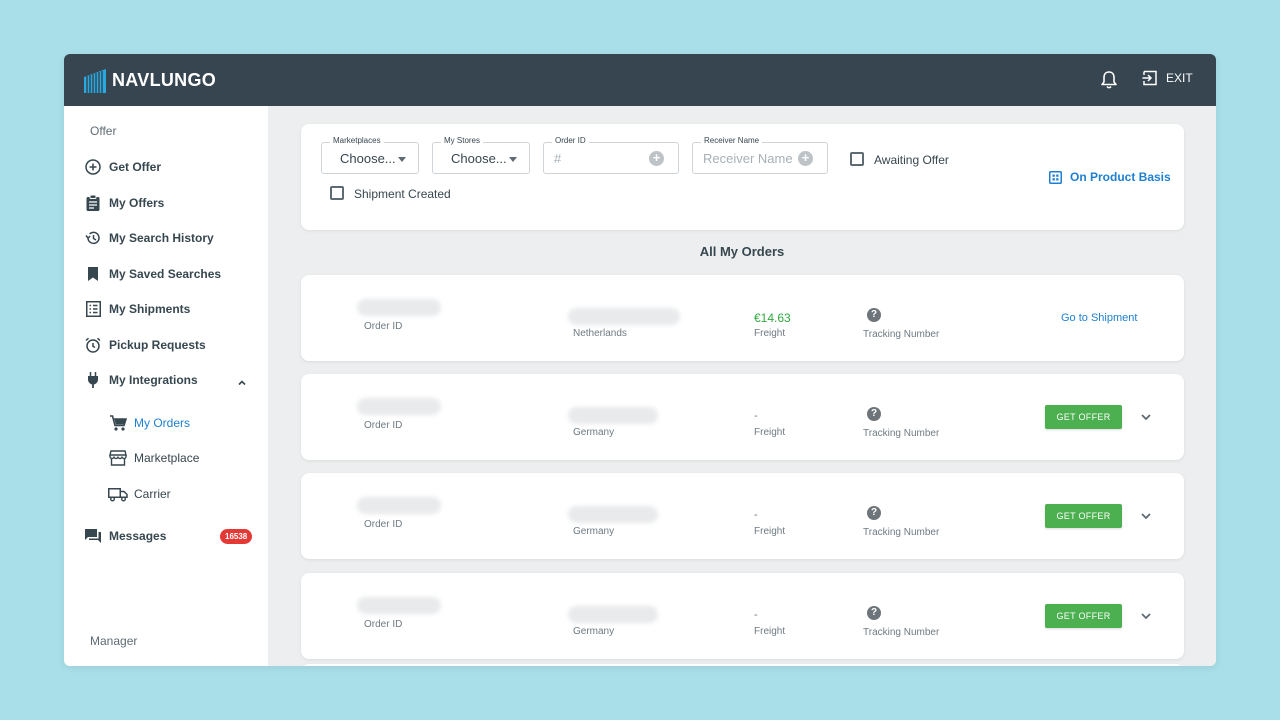 This screenshot has height=720, width=1280. I want to click on list-icon, so click(93, 309).